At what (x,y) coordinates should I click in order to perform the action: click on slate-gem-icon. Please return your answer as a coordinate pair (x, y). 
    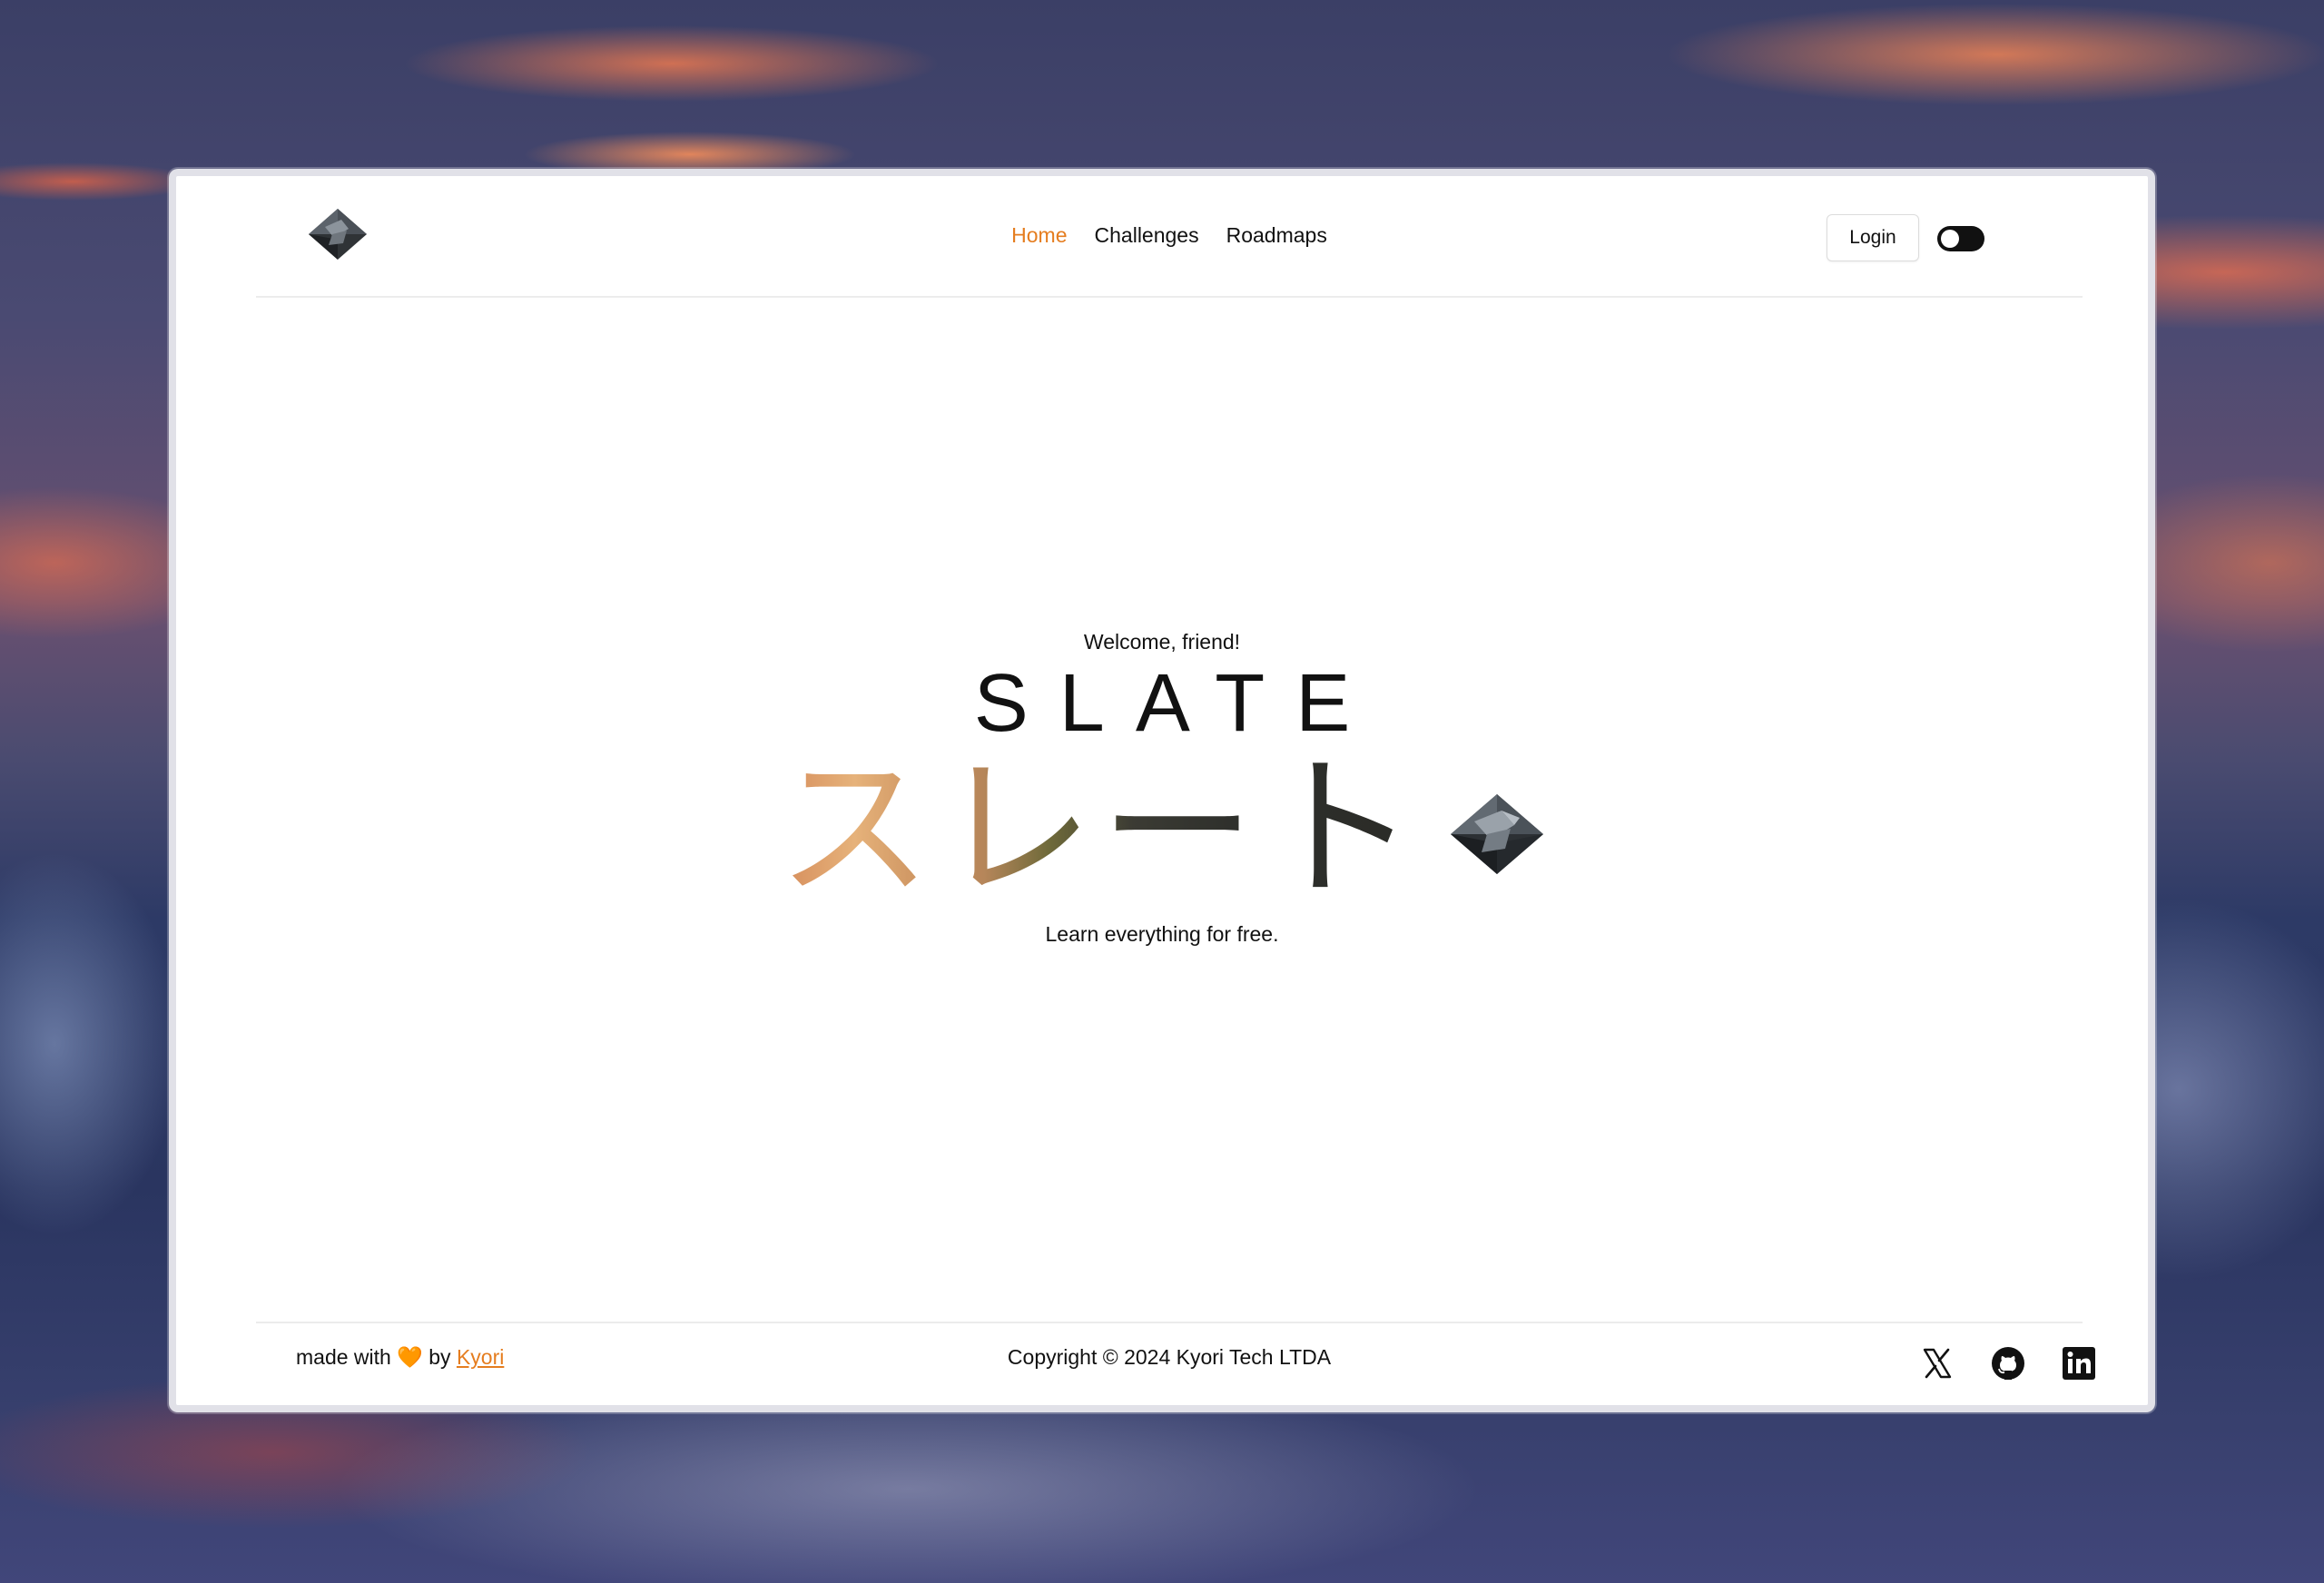
    Looking at the image, I should click on (1497, 834).